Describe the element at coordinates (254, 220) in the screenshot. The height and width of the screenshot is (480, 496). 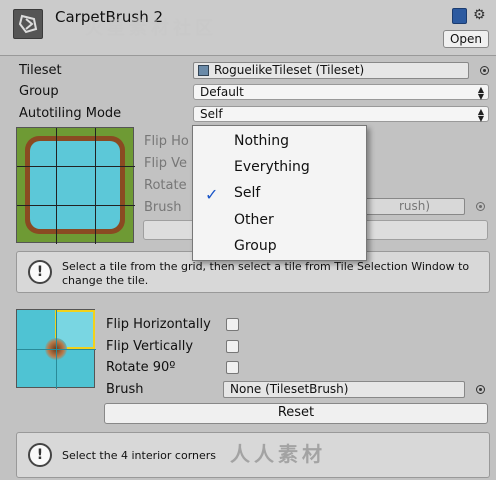
I see `menu-item-other: Other` at that location.